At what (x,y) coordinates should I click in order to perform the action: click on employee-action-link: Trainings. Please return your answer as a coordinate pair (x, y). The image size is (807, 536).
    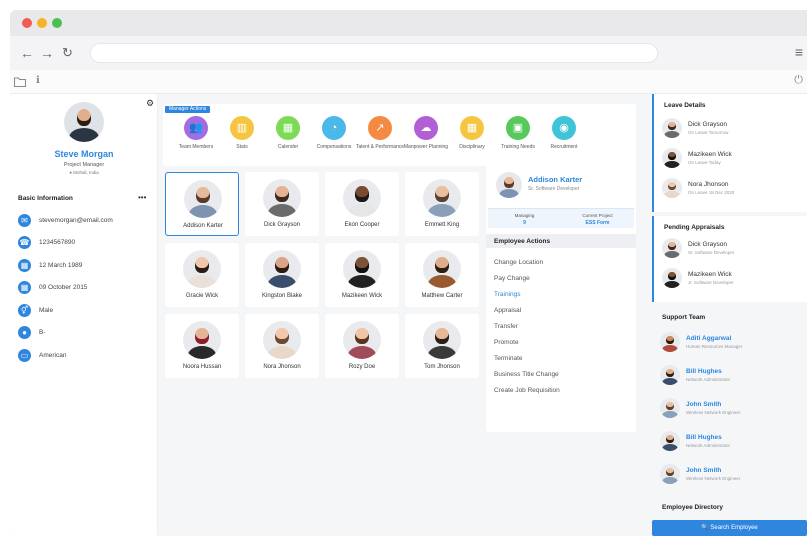
    Looking at the image, I should click on (507, 294).